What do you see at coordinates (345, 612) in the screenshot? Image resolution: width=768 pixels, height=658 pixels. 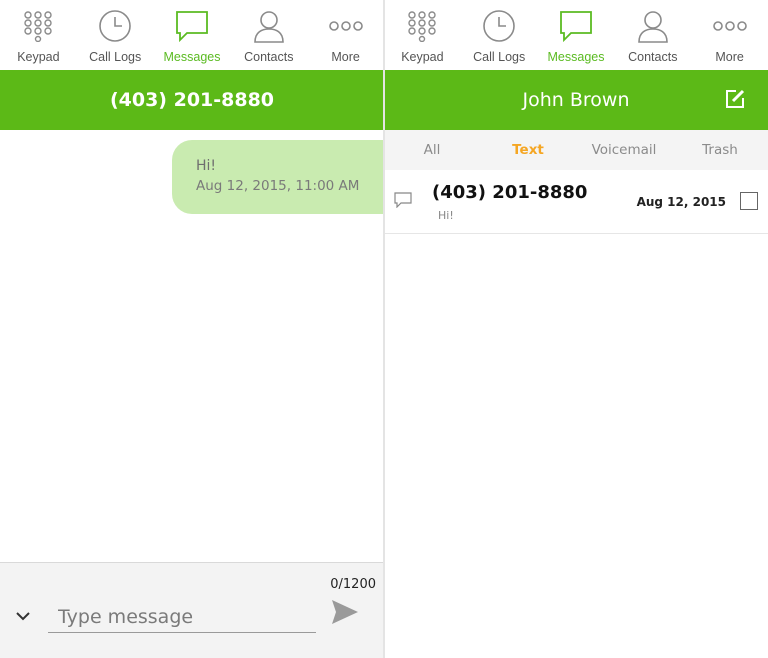 I see `send-icon` at bounding box center [345, 612].